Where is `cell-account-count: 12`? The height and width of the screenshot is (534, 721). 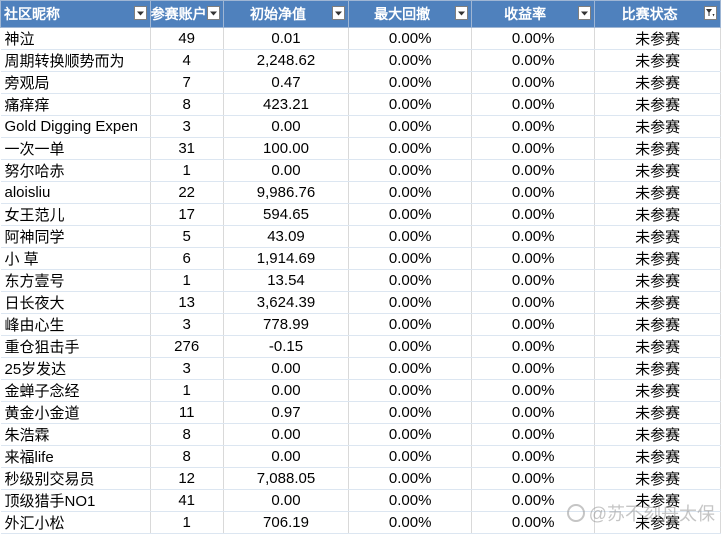
cell-account-count: 12 is located at coordinates (187, 478).